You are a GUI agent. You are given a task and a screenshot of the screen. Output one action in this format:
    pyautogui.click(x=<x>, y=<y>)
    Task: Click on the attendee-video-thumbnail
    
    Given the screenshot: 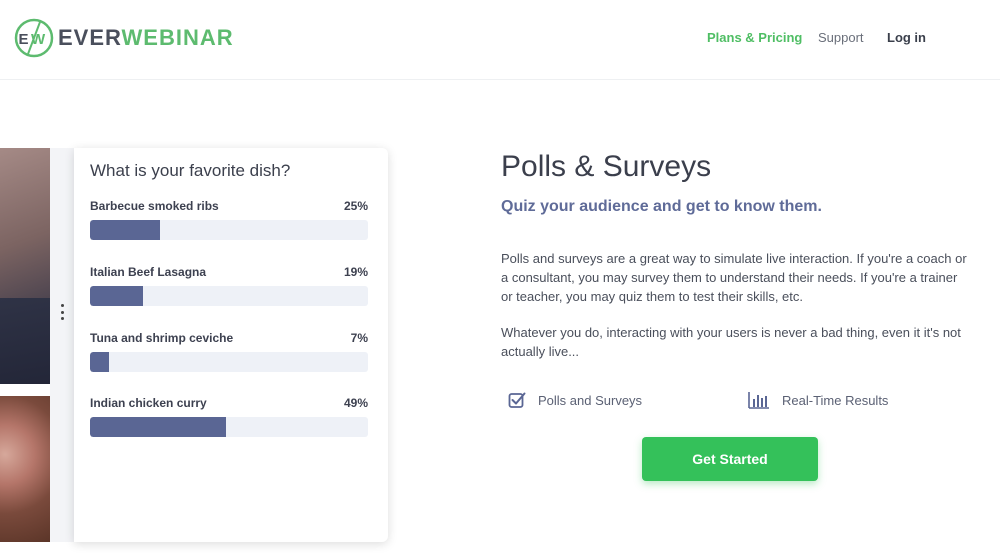 What is the action you would take?
    pyautogui.click(x=25, y=469)
    